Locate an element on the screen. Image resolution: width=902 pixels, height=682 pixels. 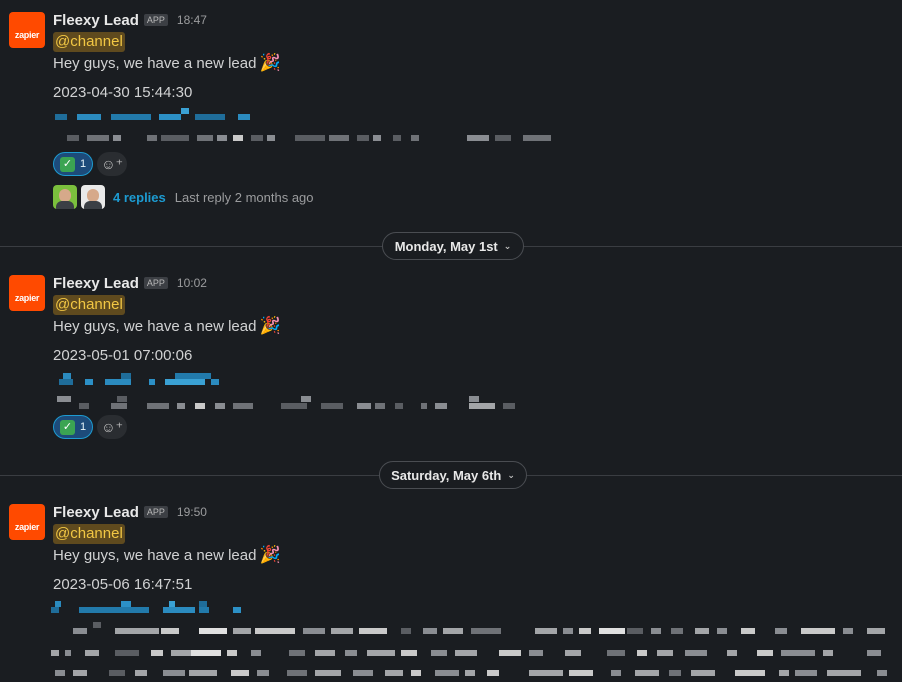
date-label: Monday, May 1st is located at coordinates (446, 246).